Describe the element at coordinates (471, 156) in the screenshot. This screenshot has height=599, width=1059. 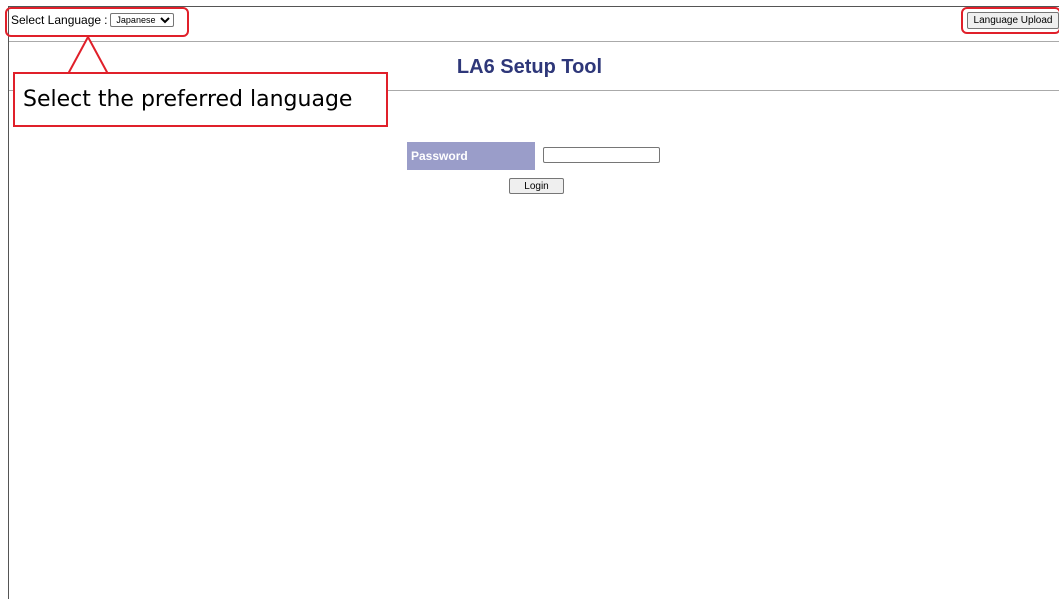
I see `password-label: Password` at that location.